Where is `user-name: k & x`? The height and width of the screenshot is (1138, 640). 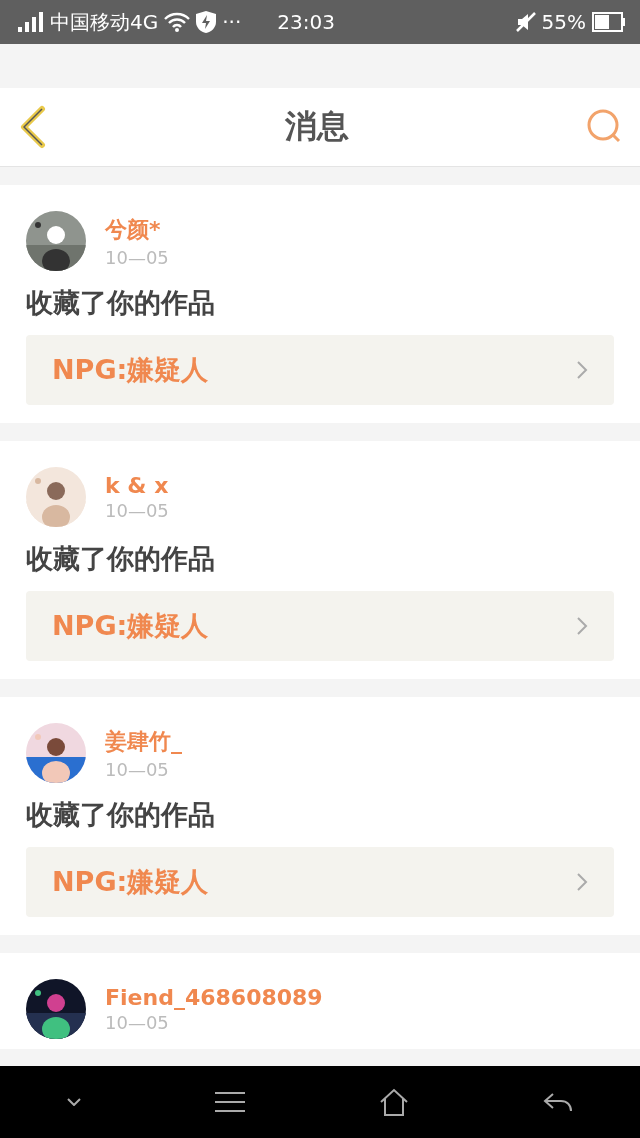
user-name: k & x is located at coordinates (137, 485).